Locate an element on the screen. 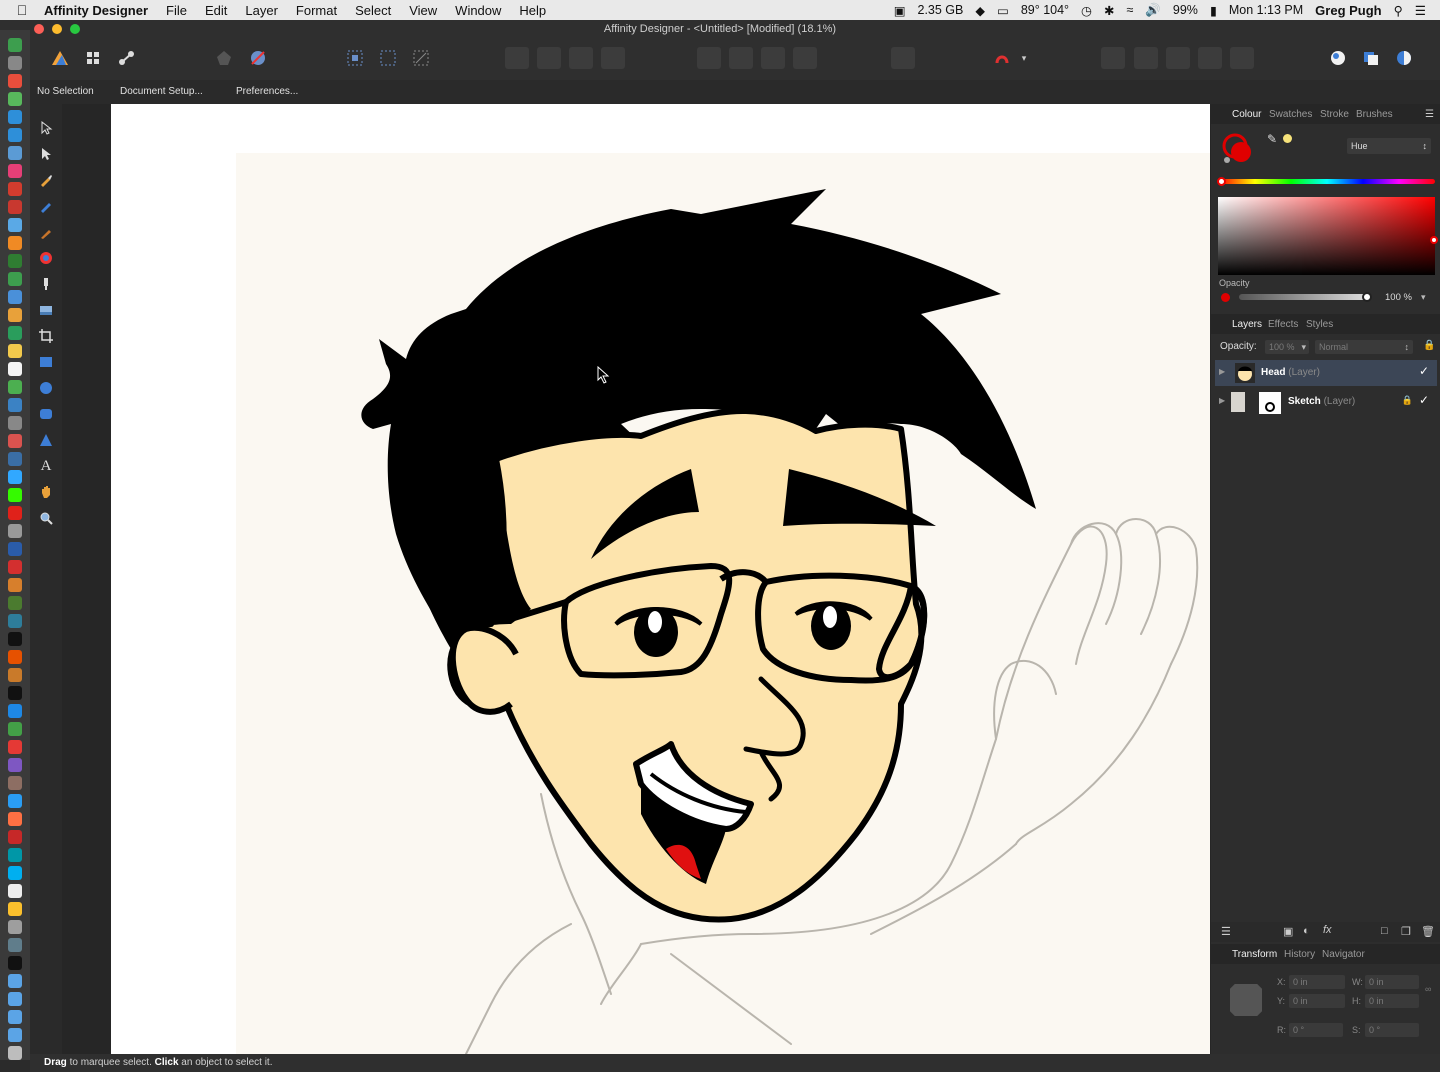  temperature-status: 89° 104° is located at coordinates (1045, 10).